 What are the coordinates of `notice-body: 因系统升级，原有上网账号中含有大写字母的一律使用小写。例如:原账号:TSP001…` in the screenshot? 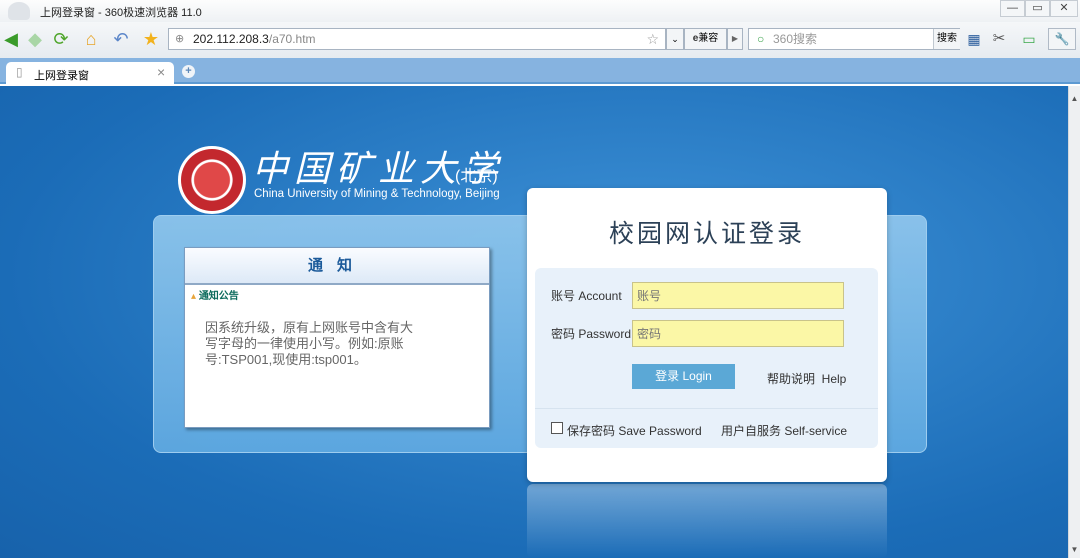 It's located at (309, 343).